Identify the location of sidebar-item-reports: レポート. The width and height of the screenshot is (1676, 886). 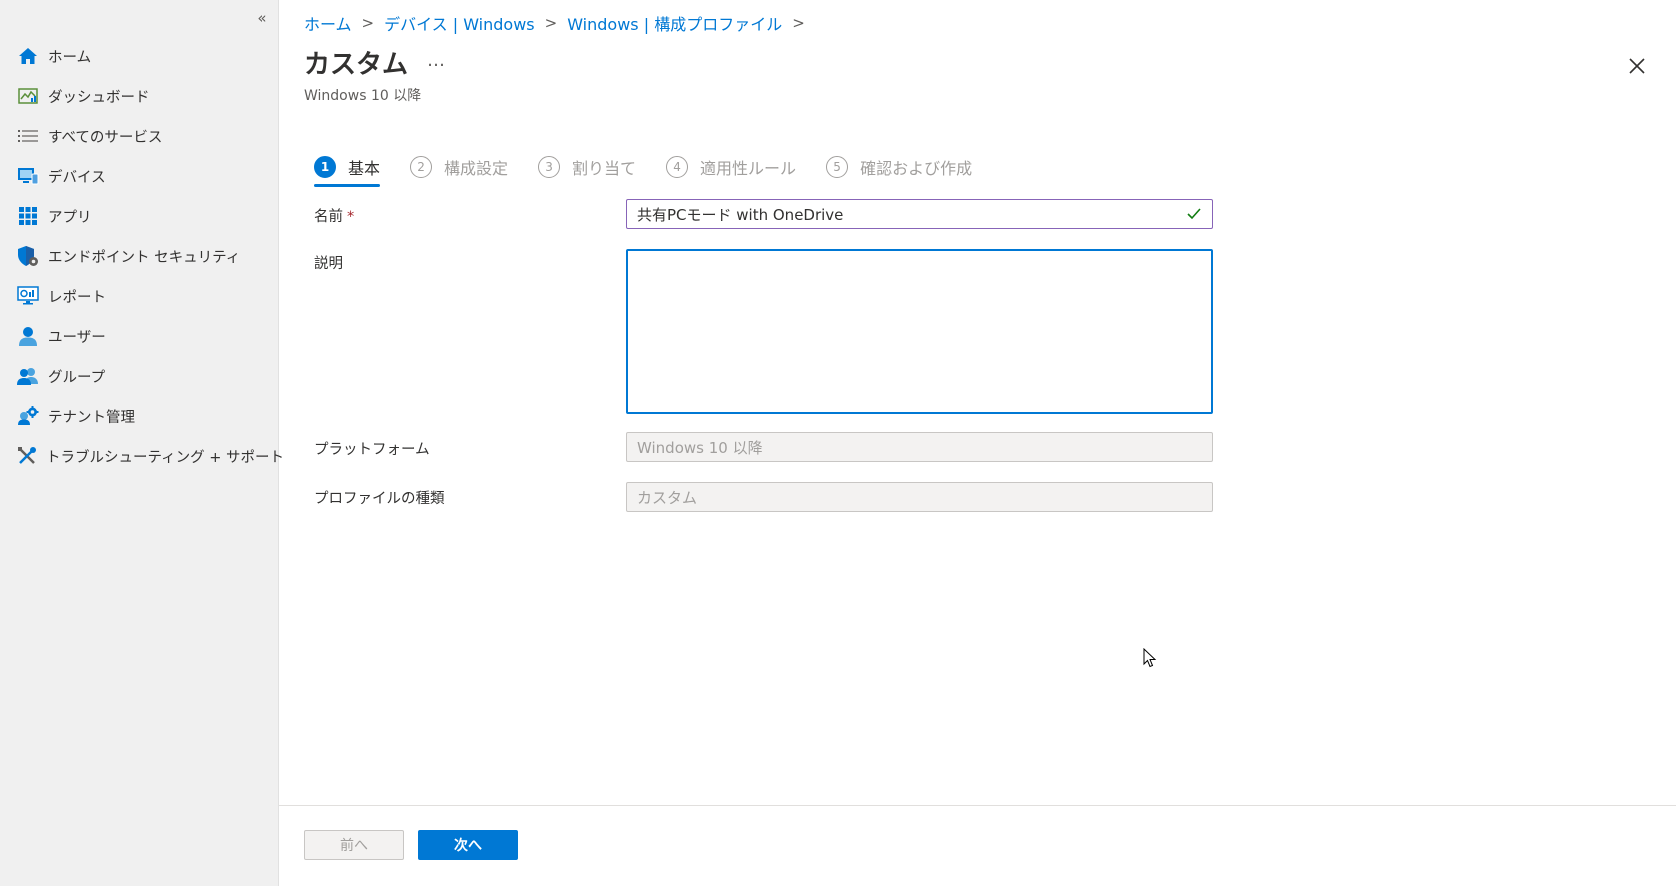
(139, 296).